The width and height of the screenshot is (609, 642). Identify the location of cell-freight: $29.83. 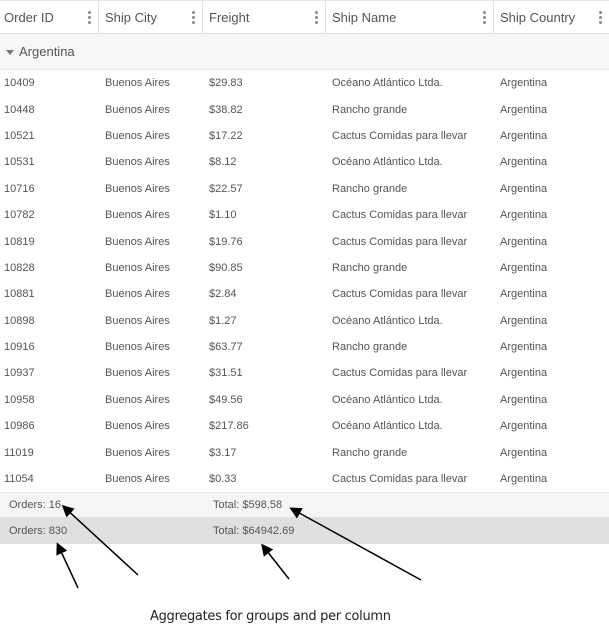
(226, 83).